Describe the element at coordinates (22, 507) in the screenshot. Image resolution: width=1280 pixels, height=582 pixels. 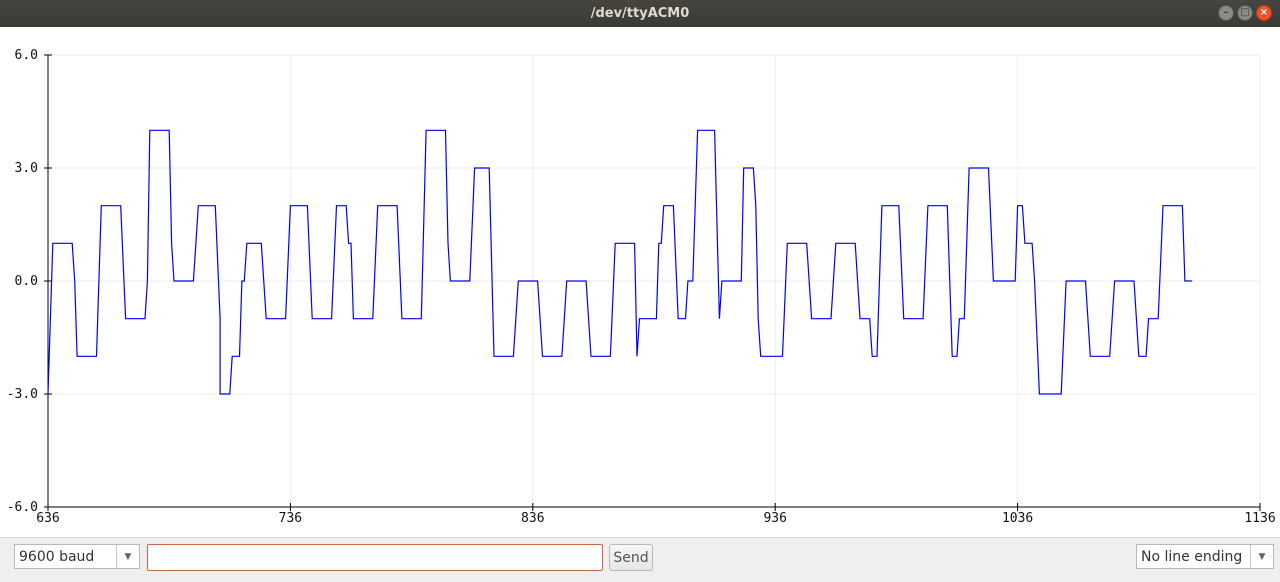
I see `y-tick-label: -6.0` at that location.